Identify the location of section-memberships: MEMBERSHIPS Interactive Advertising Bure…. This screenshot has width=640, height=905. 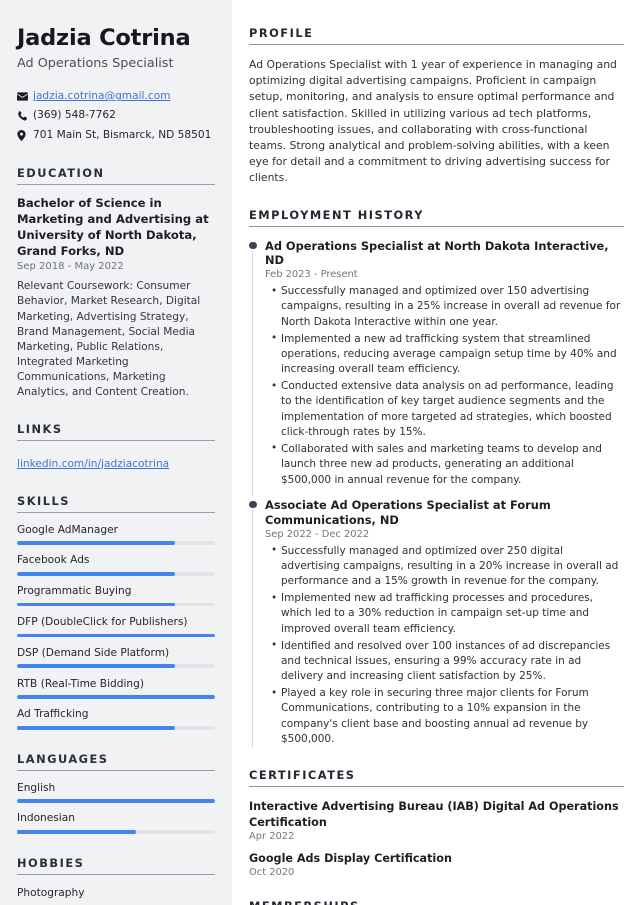
(436, 902).